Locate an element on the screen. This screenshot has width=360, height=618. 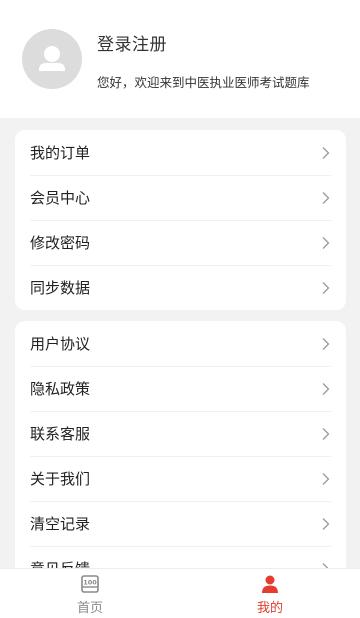
home-book-icon: 100 is located at coordinates (90, 584).